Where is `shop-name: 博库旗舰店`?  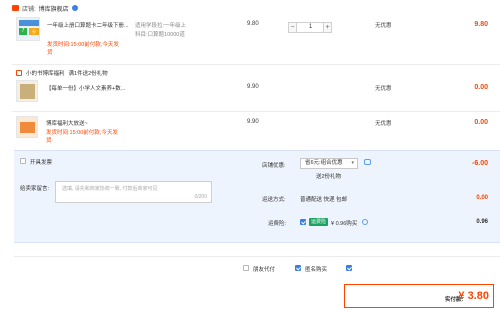 shop-name: 博库旗舰店 is located at coordinates (54, 8).